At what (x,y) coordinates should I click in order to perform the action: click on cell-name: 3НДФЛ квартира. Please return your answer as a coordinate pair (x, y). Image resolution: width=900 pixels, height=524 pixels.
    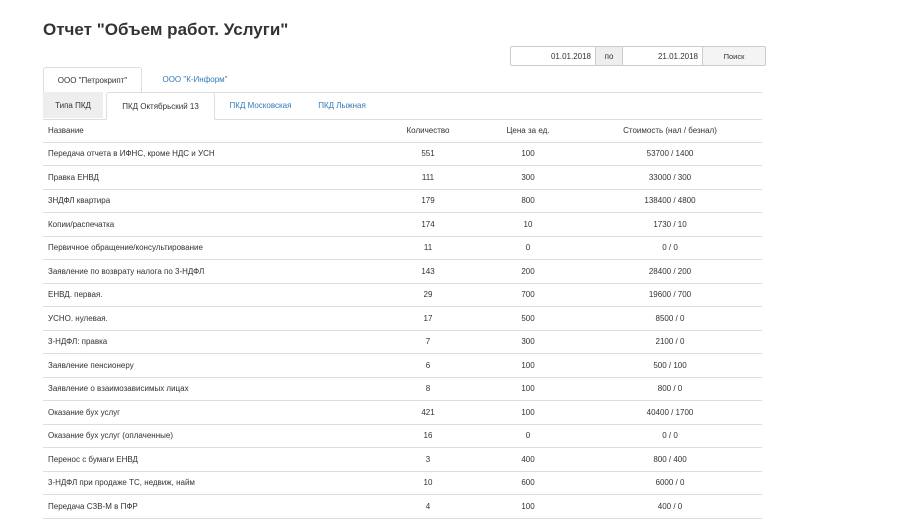
    Looking at the image, I should click on (210, 201).